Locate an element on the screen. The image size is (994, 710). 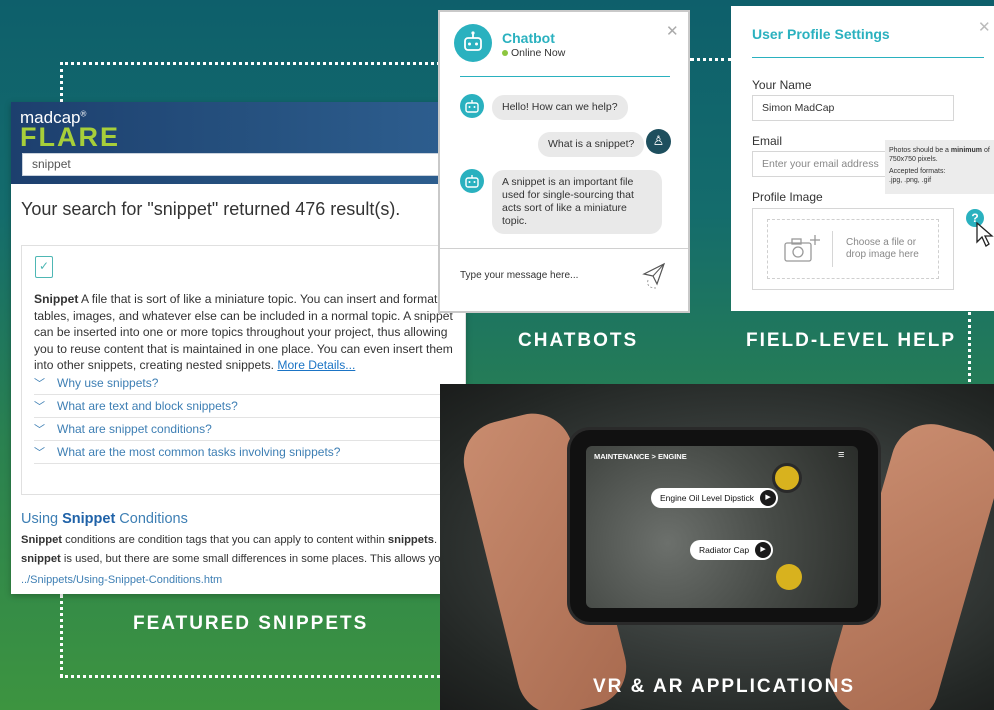
chat-input-divider is located at coordinates (564, 248).